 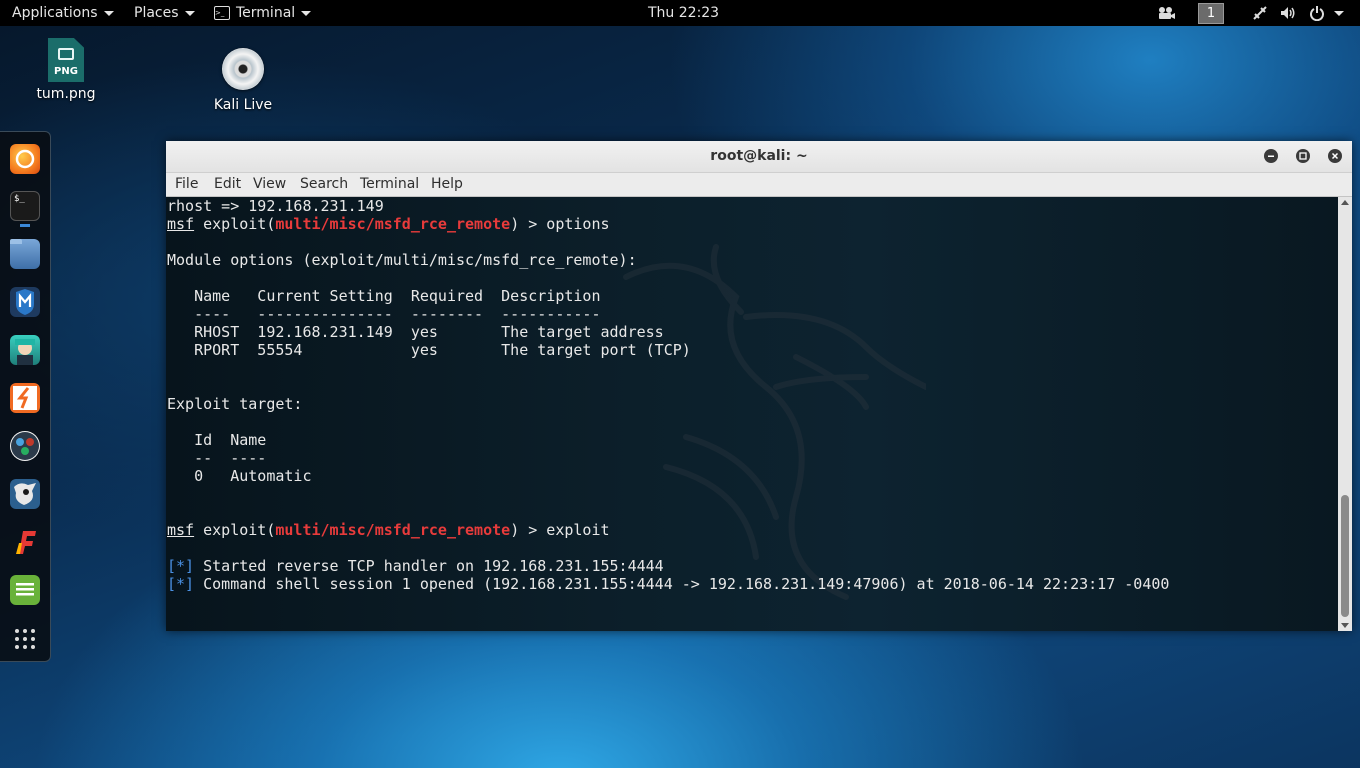 I want to click on applications-label: Applications, so click(x=55, y=13).